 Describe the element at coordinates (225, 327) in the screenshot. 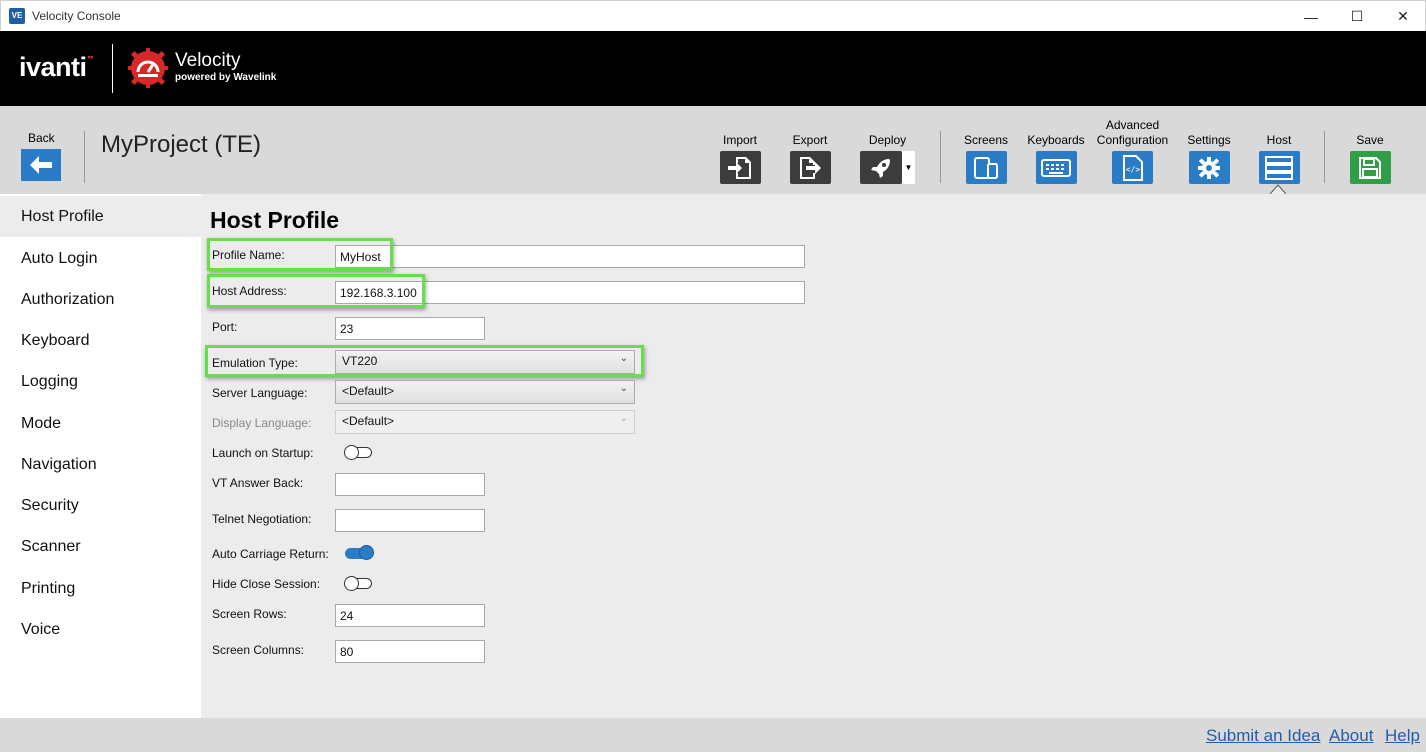

I see `port-label: Port:` at that location.